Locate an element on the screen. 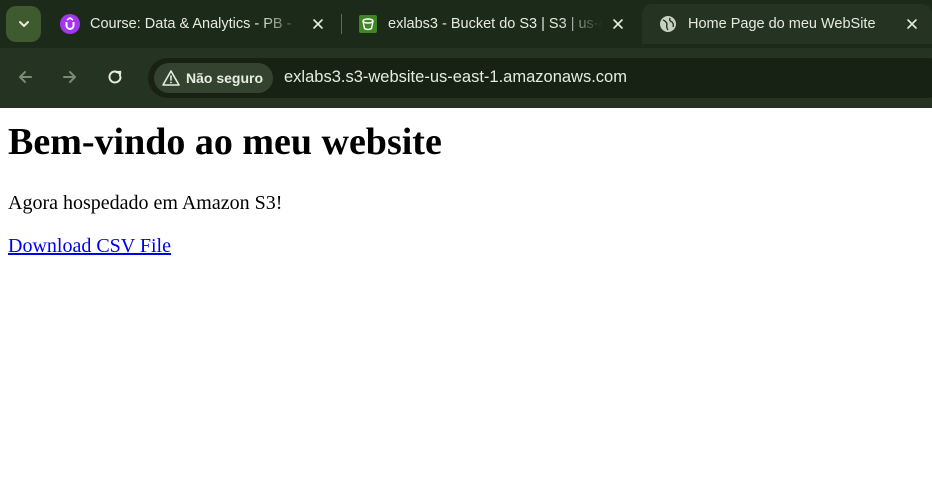 The height and width of the screenshot is (492, 932). reload-icon is located at coordinates (115, 77).